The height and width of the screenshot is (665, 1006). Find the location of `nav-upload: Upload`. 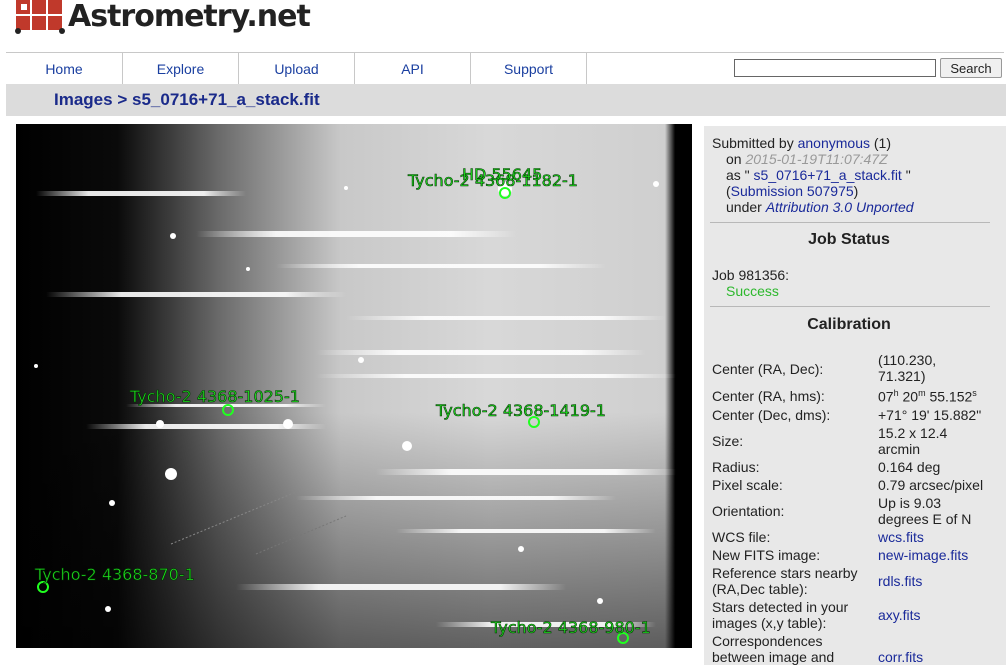

nav-upload: Upload is located at coordinates (297, 69).